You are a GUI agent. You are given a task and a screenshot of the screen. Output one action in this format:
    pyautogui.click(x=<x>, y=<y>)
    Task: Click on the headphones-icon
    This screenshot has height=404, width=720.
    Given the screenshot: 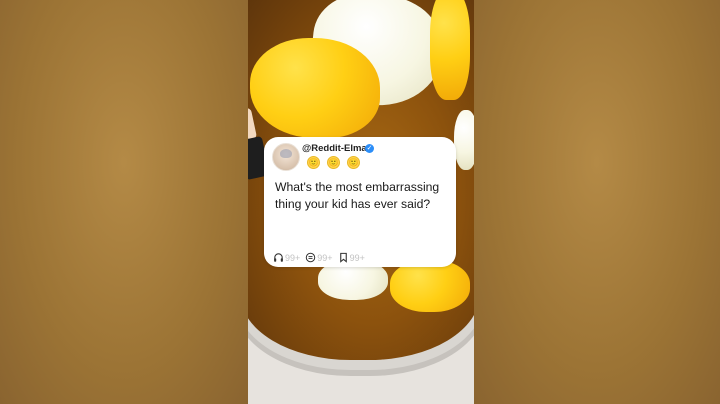 What is the action you would take?
    pyautogui.click(x=278, y=257)
    